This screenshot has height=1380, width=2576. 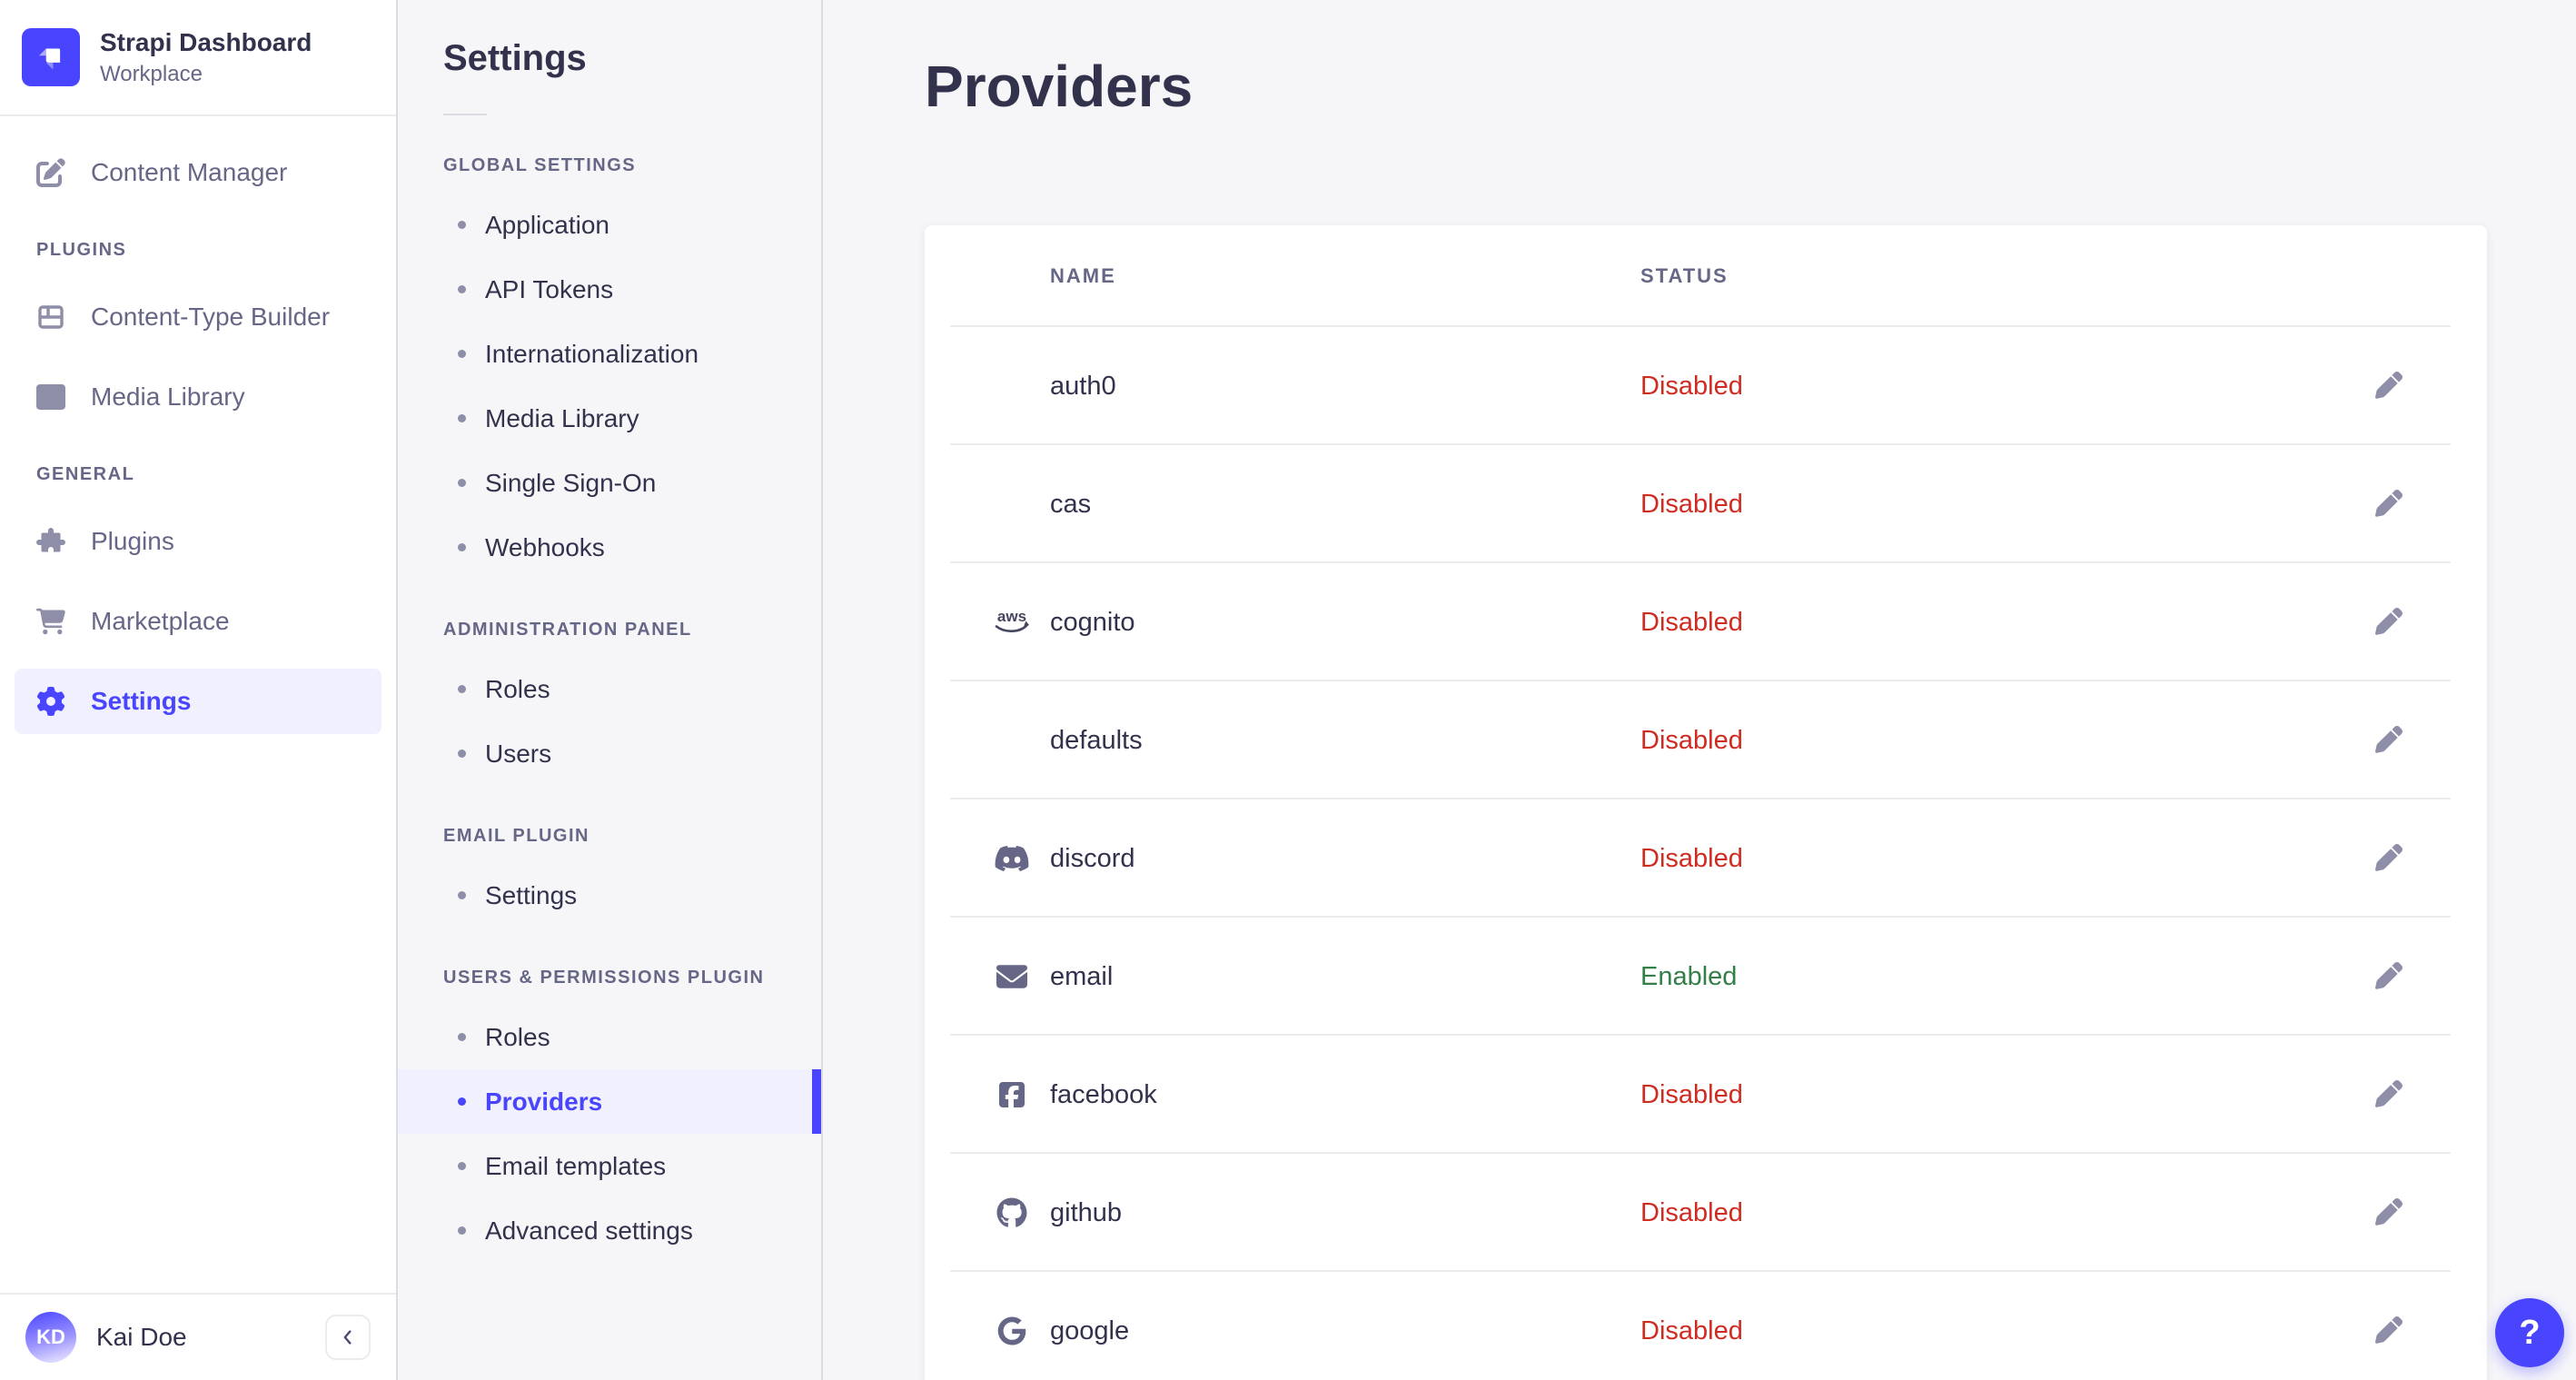 I want to click on sidebar-item-media-library: Media Library, so click(x=198, y=397).